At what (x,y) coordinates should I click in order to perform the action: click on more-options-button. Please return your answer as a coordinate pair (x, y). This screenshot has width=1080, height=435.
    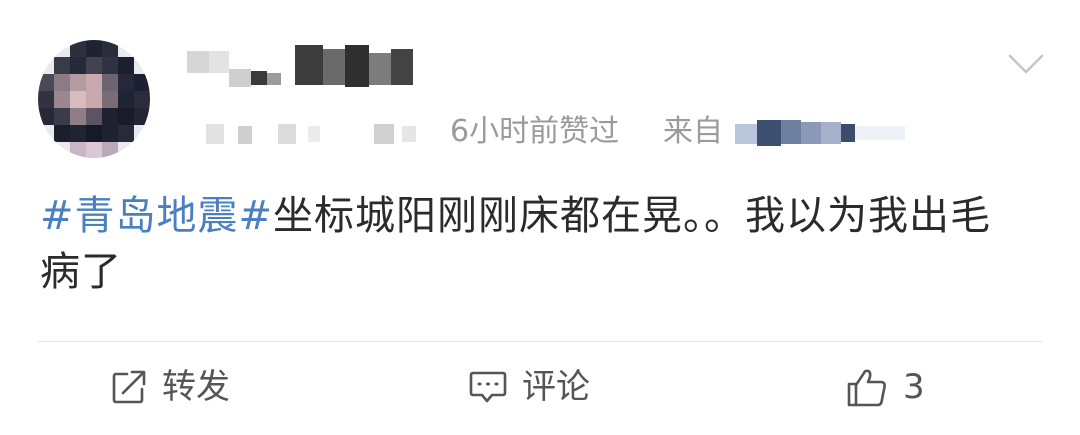
    Looking at the image, I should click on (1026, 63).